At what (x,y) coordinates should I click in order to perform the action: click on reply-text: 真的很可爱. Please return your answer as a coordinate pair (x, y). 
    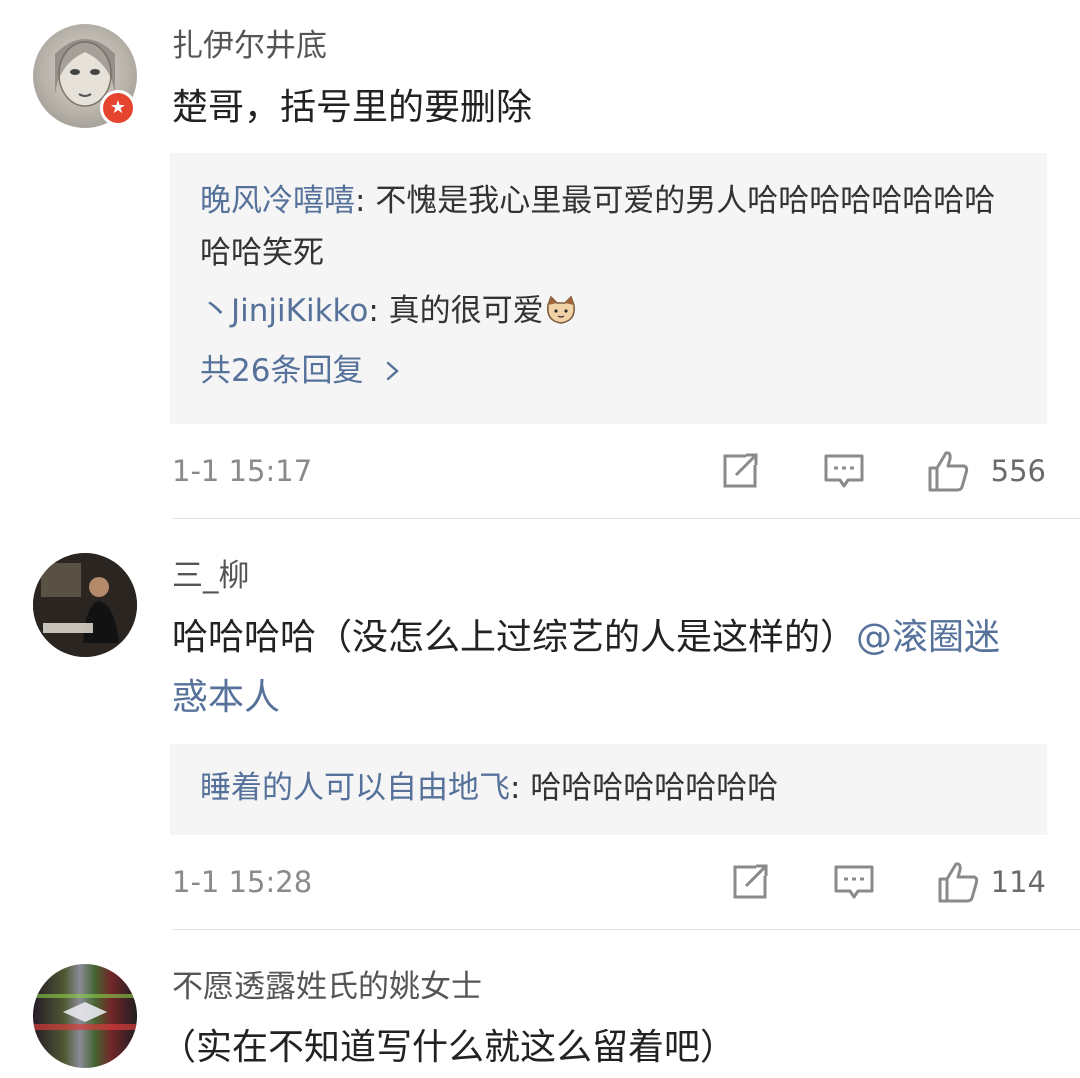
    Looking at the image, I should click on (466, 311).